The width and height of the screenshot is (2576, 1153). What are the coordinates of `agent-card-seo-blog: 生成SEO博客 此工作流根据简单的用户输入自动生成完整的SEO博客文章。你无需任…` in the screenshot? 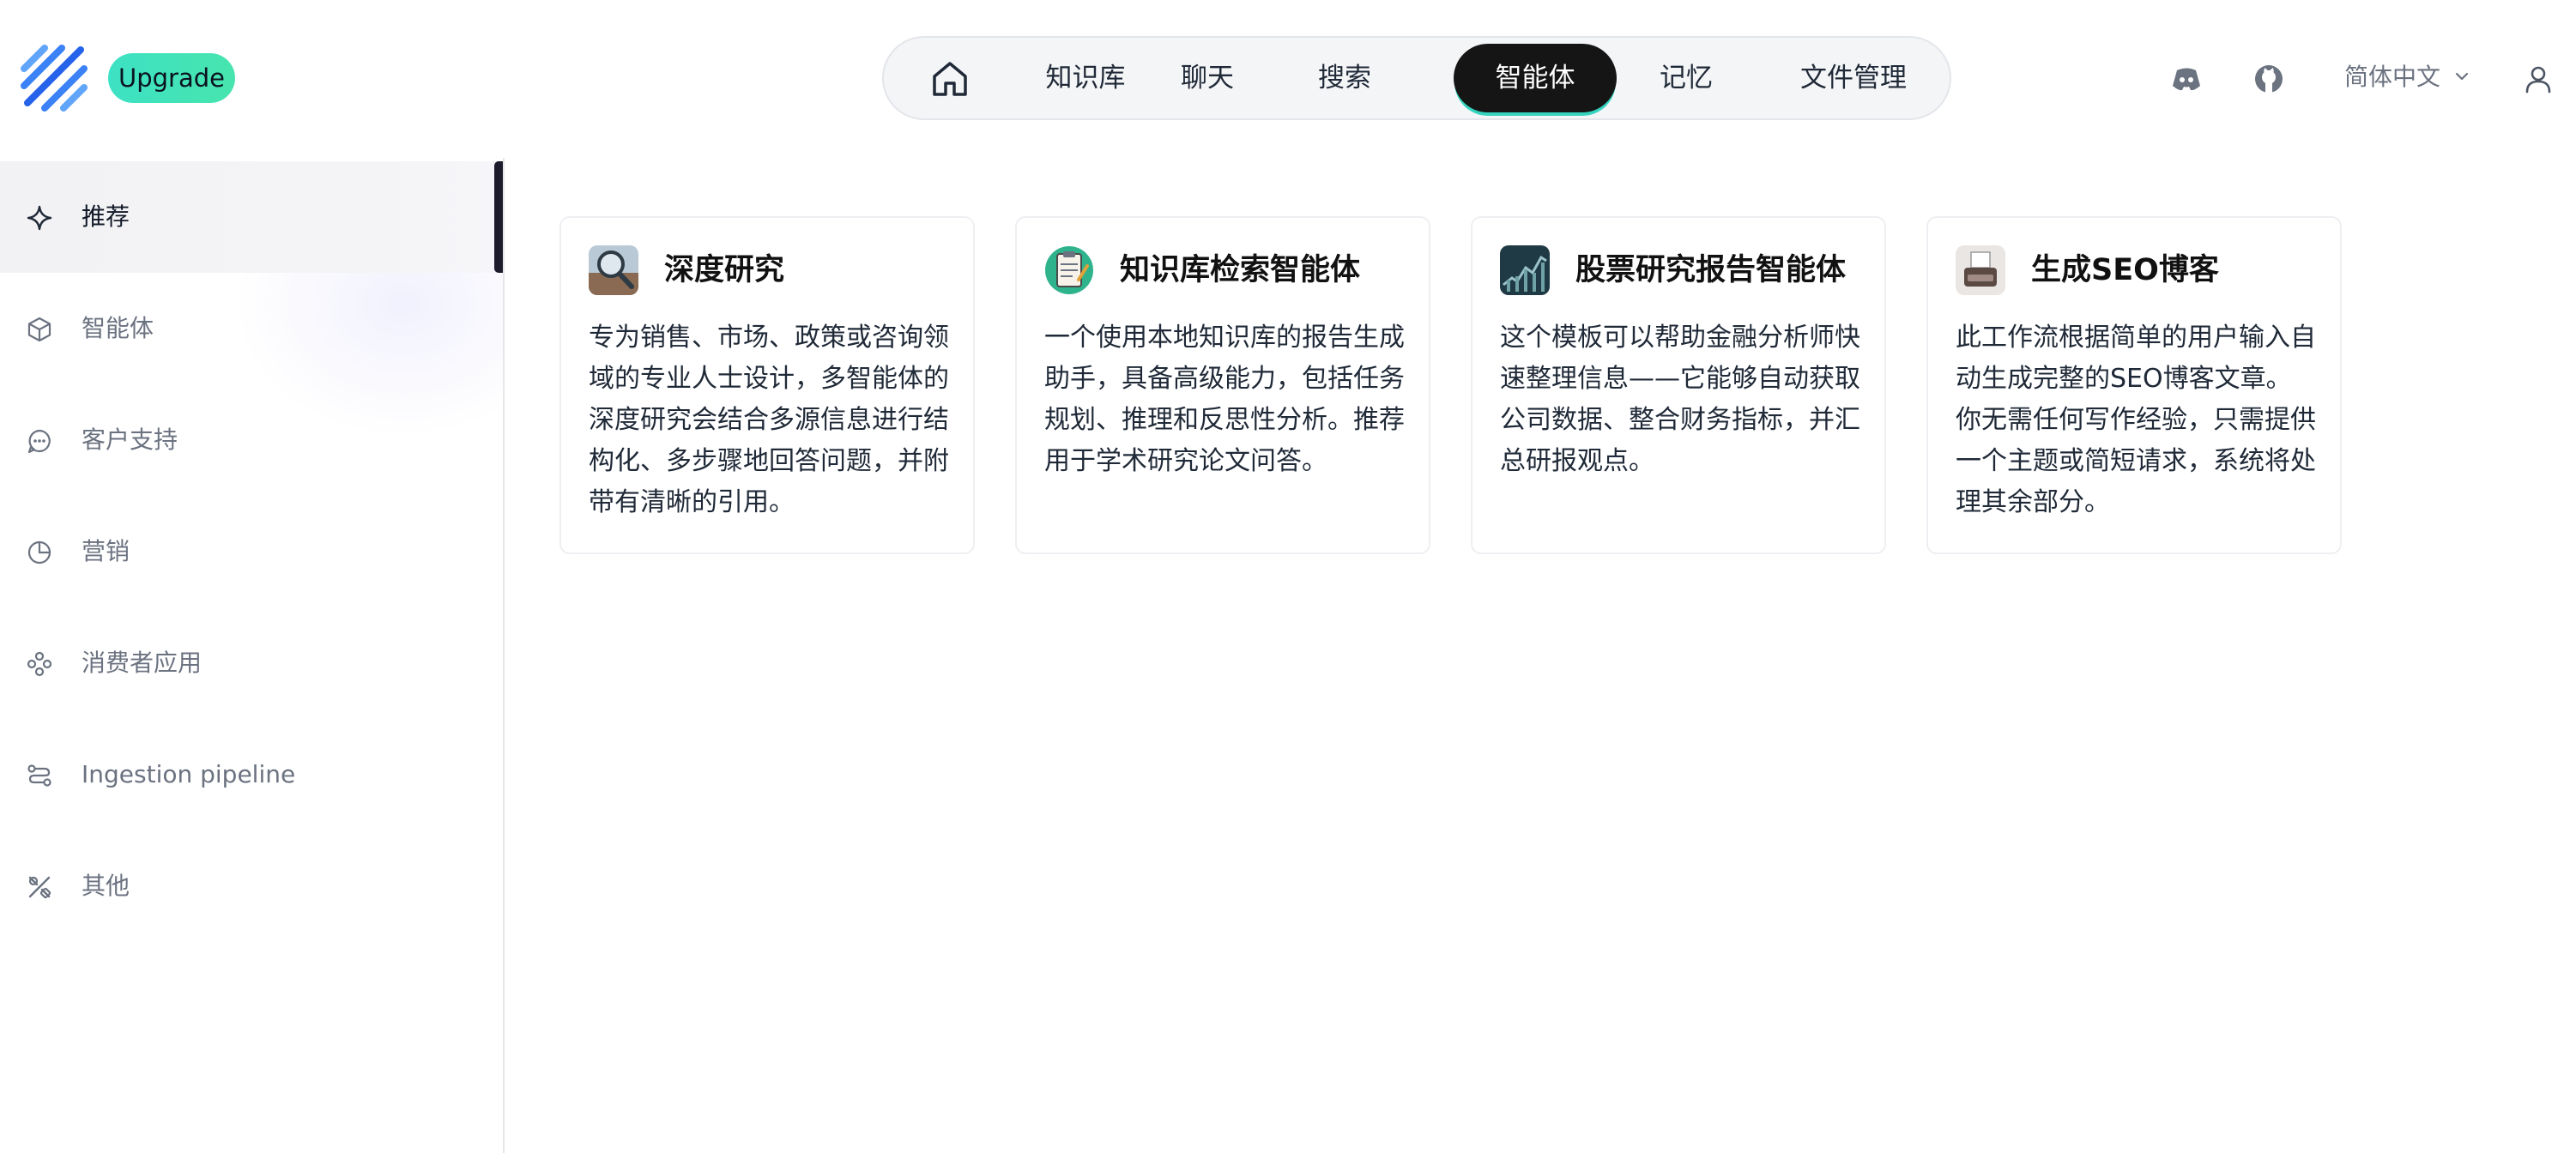 It's located at (2134, 385).